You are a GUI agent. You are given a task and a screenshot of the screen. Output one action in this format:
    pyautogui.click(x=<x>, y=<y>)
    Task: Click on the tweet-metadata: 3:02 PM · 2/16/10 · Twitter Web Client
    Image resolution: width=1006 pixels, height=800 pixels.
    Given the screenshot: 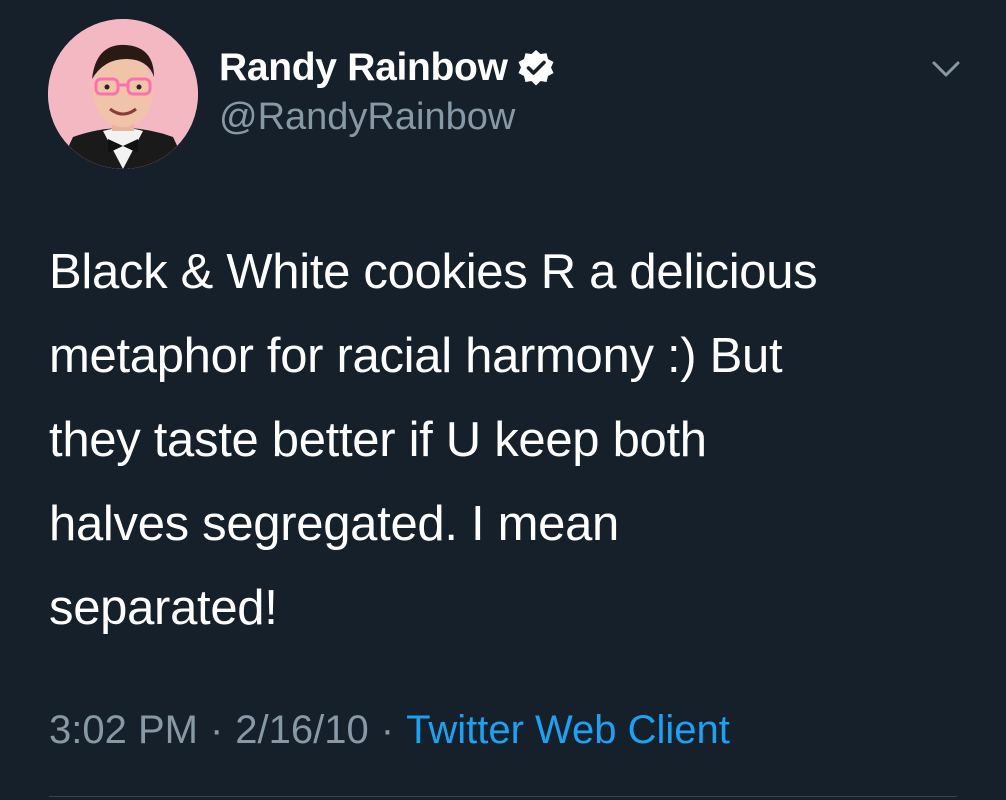 What is the action you would take?
    pyautogui.click(x=389, y=730)
    